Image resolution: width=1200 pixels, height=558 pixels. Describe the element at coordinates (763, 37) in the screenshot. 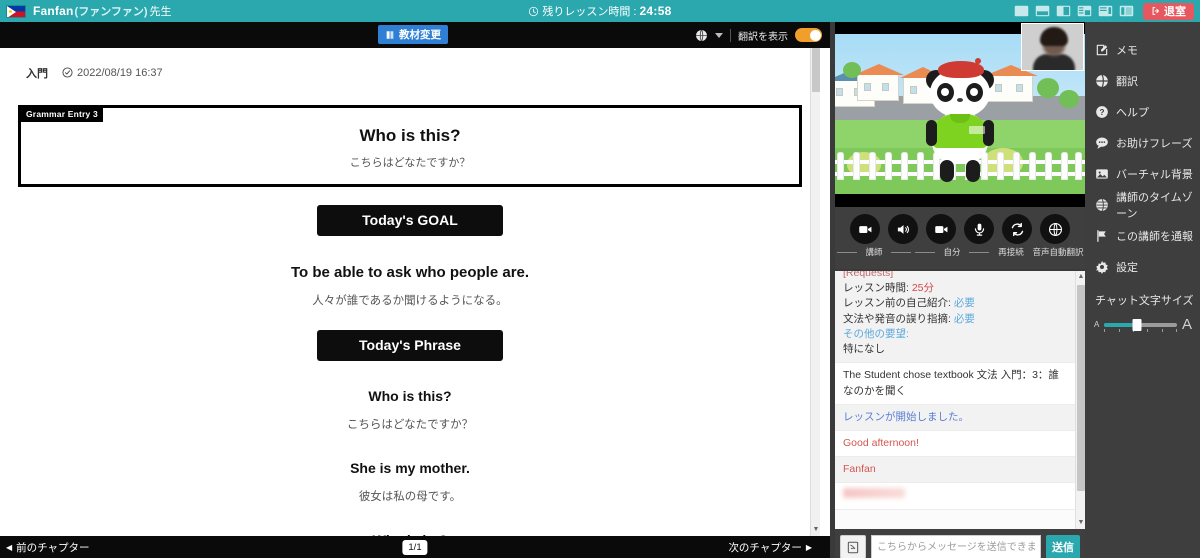

I see `show-translation-label: 翻訳を表示` at that location.